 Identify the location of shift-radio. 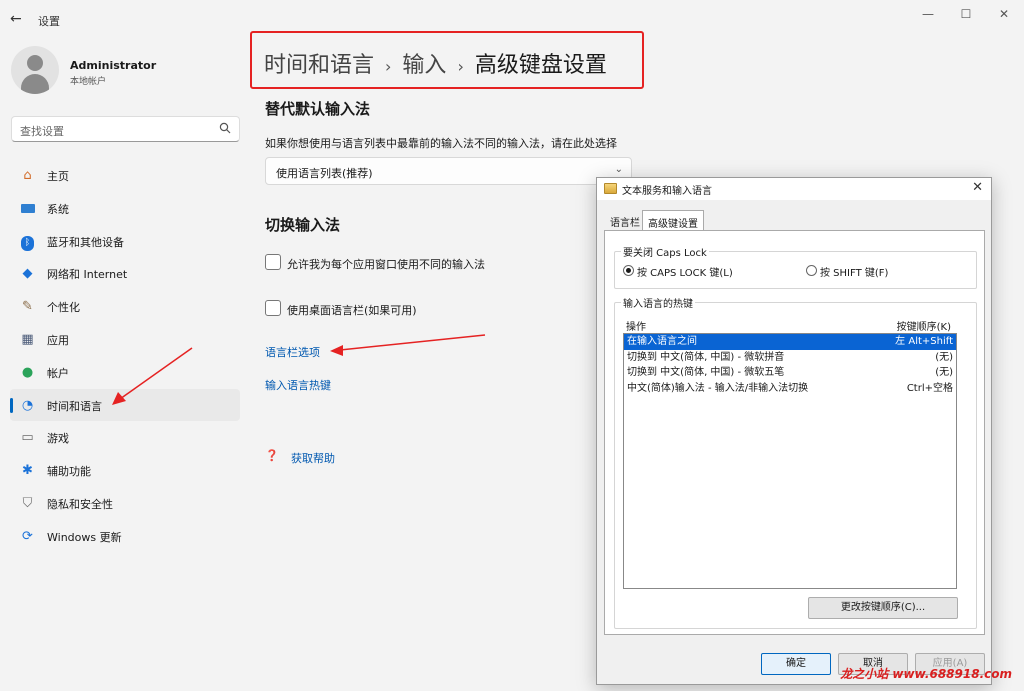
(811, 270).